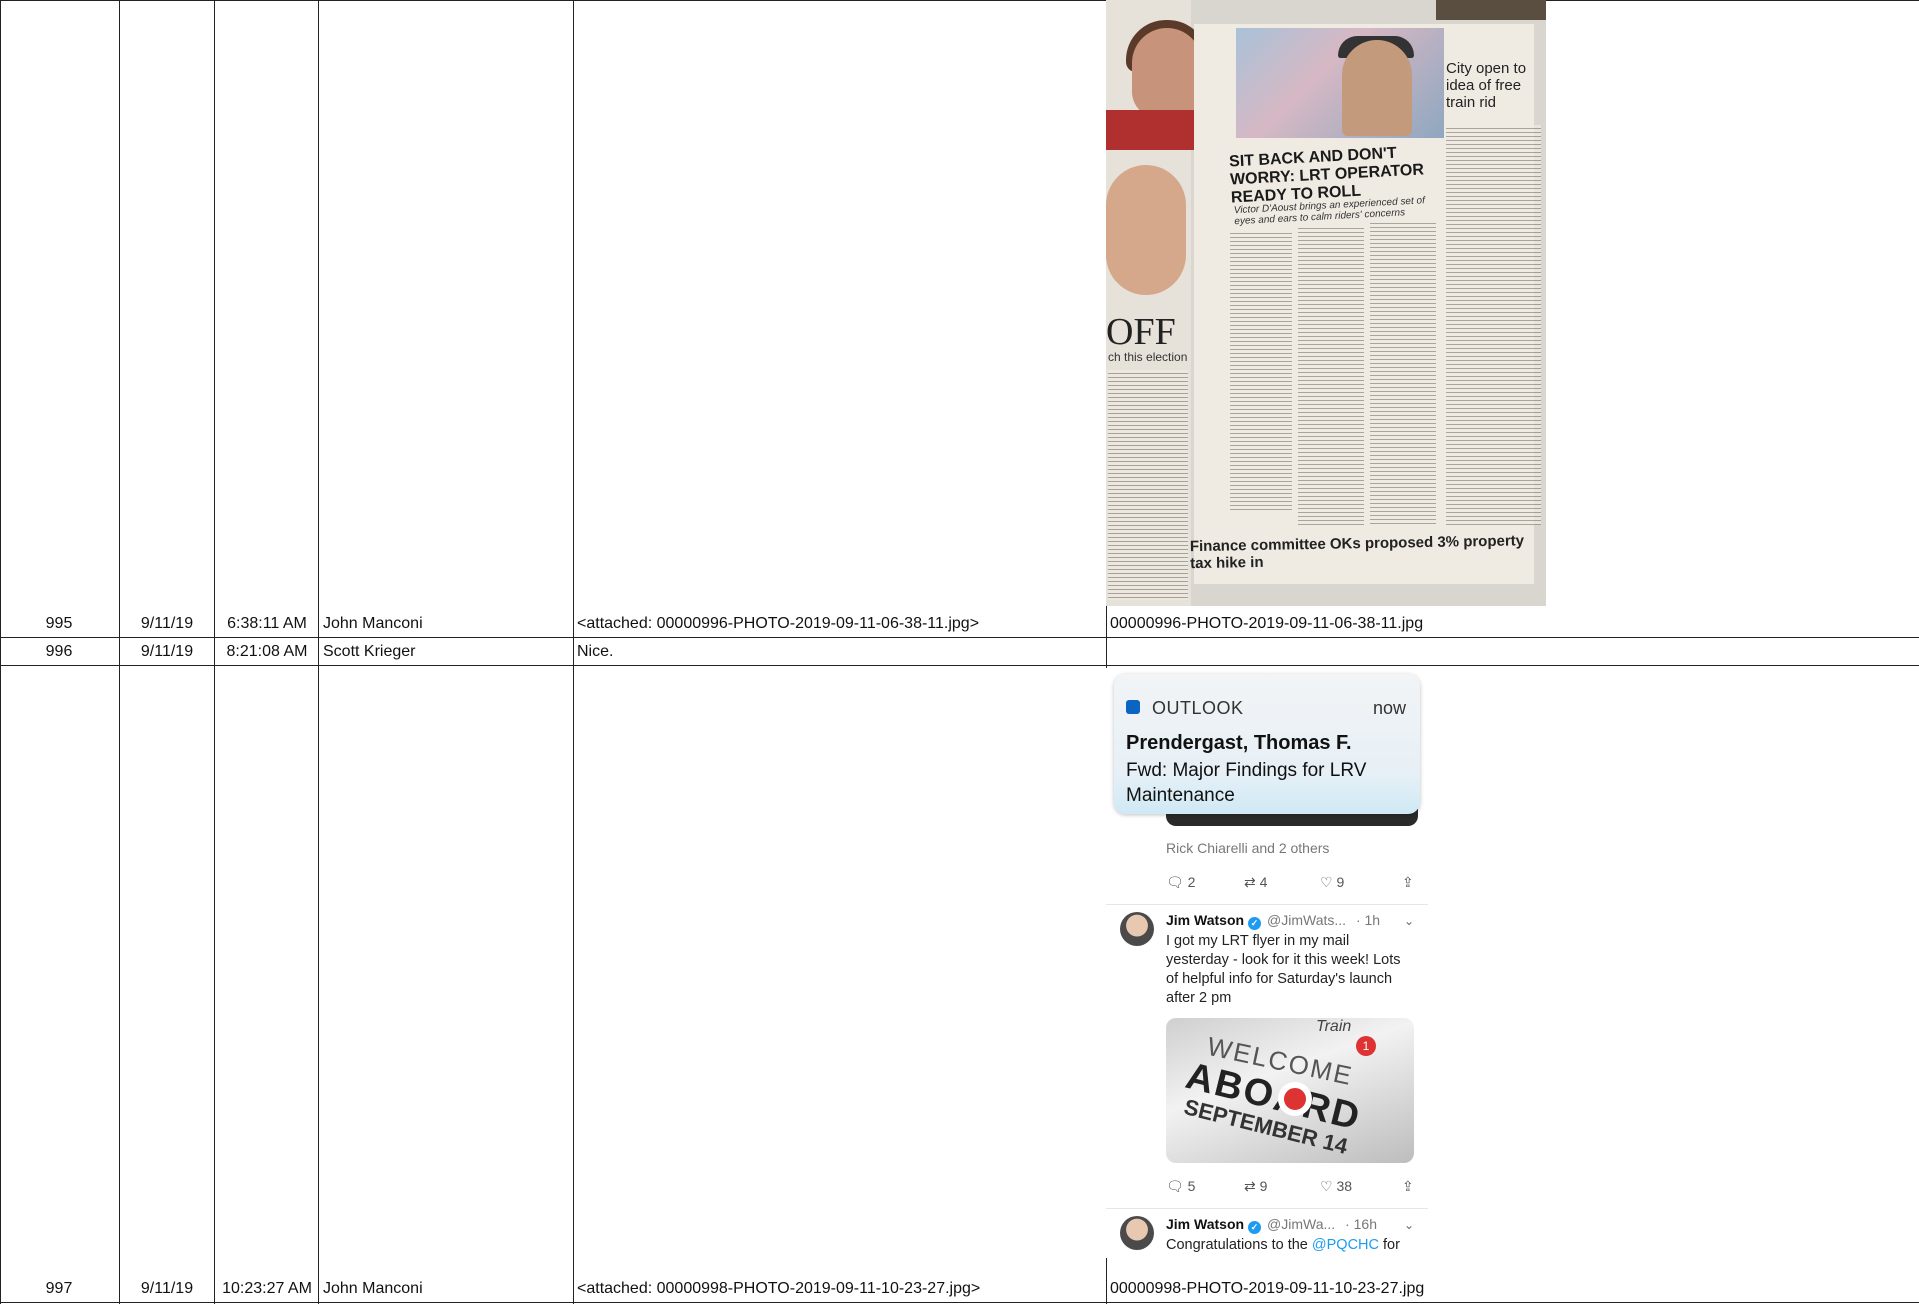  I want to click on row-time: 10:23:27 AM, so click(267, 1288).